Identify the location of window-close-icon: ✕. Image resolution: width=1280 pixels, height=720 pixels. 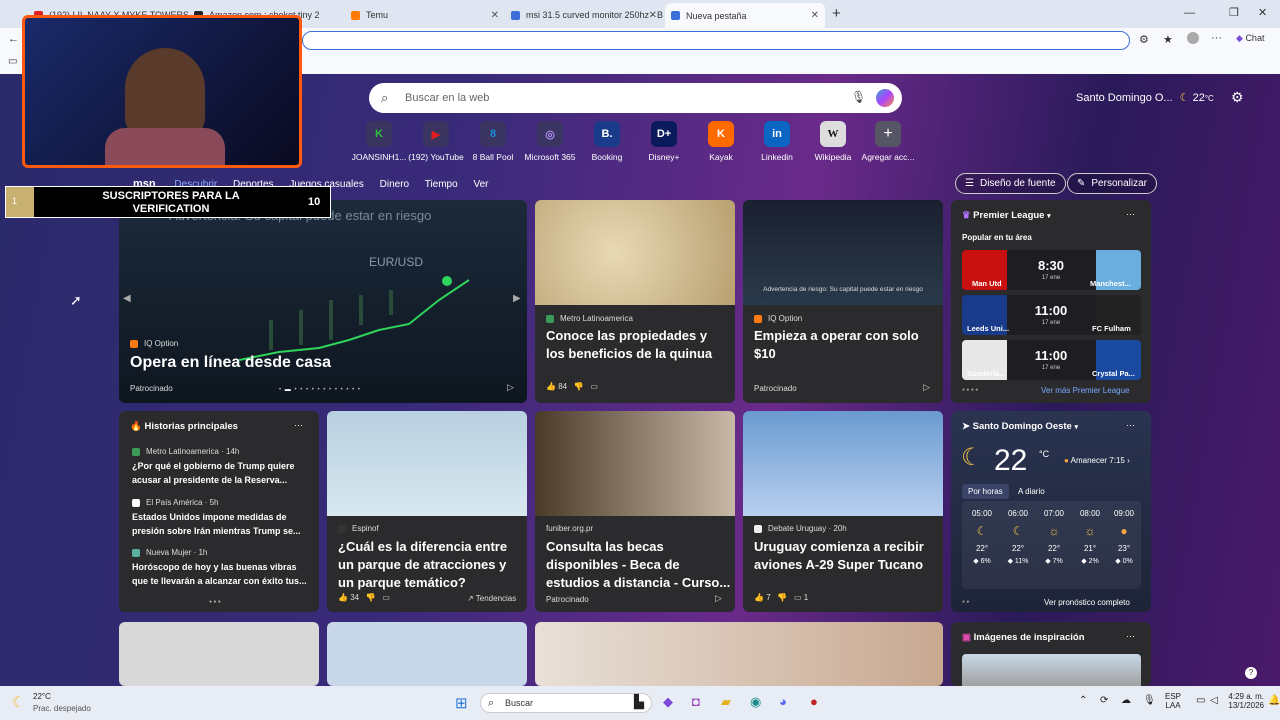
(1262, 12).